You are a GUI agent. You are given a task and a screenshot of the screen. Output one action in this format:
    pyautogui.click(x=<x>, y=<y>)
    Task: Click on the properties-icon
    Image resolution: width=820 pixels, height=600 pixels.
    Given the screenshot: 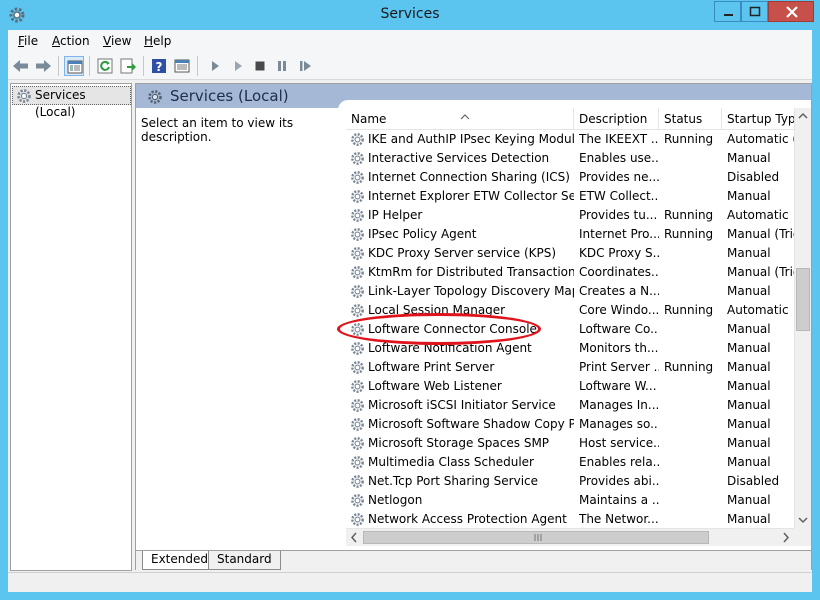 What is the action you would take?
    pyautogui.click(x=182, y=66)
    